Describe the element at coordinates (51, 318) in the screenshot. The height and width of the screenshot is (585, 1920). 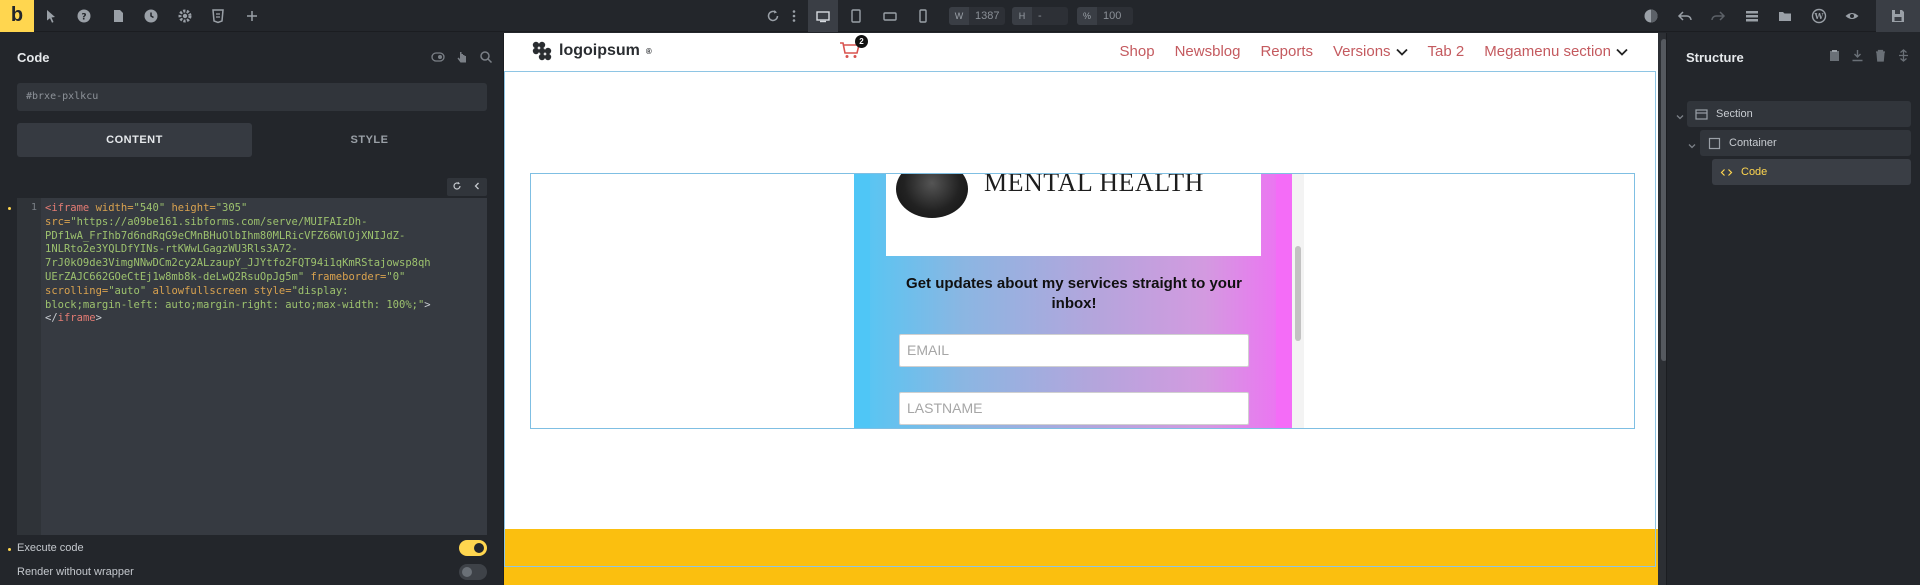
I see `code-token: </` at that location.